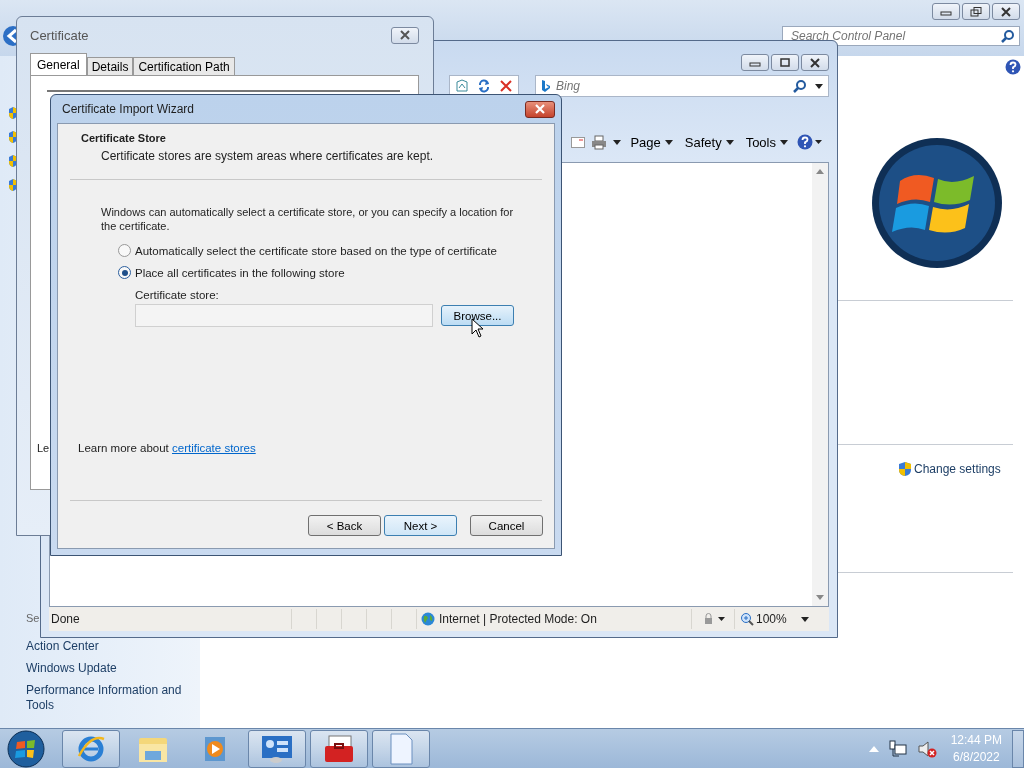  I want to click on page-heading: Certificate Store, so click(124, 138).